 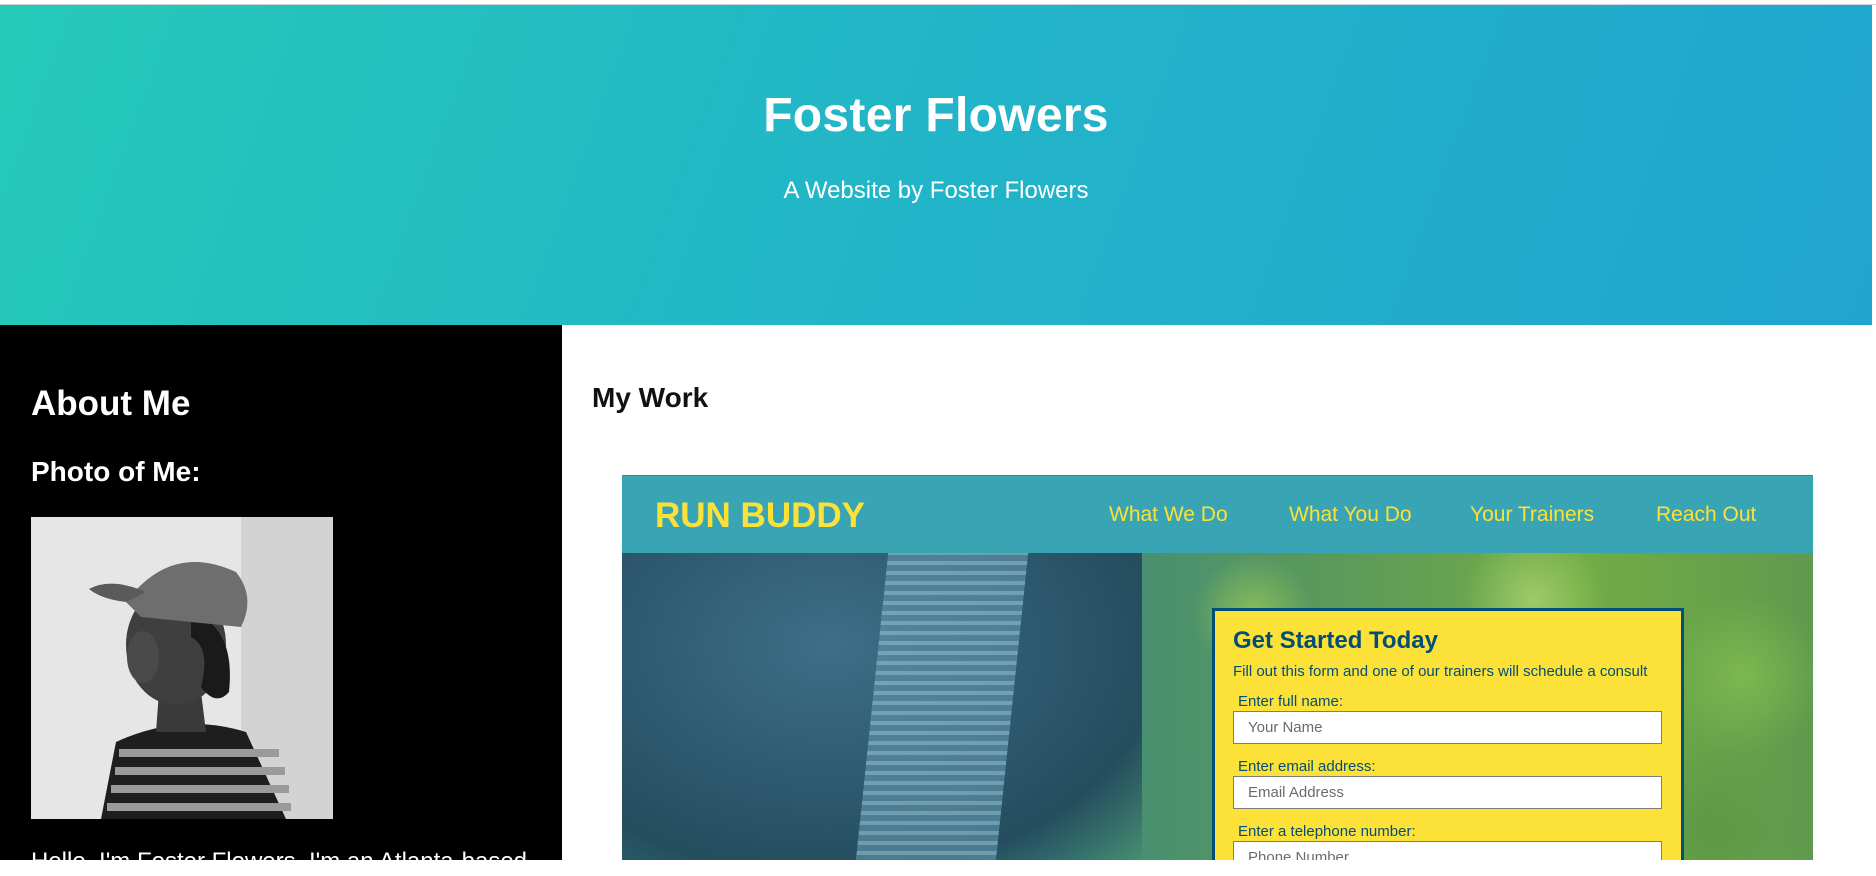 What do you see at coordinates (116, 471) in the screenshot?
I see `photo-heading: Photo of Me:` at bounding box center [116, 471].